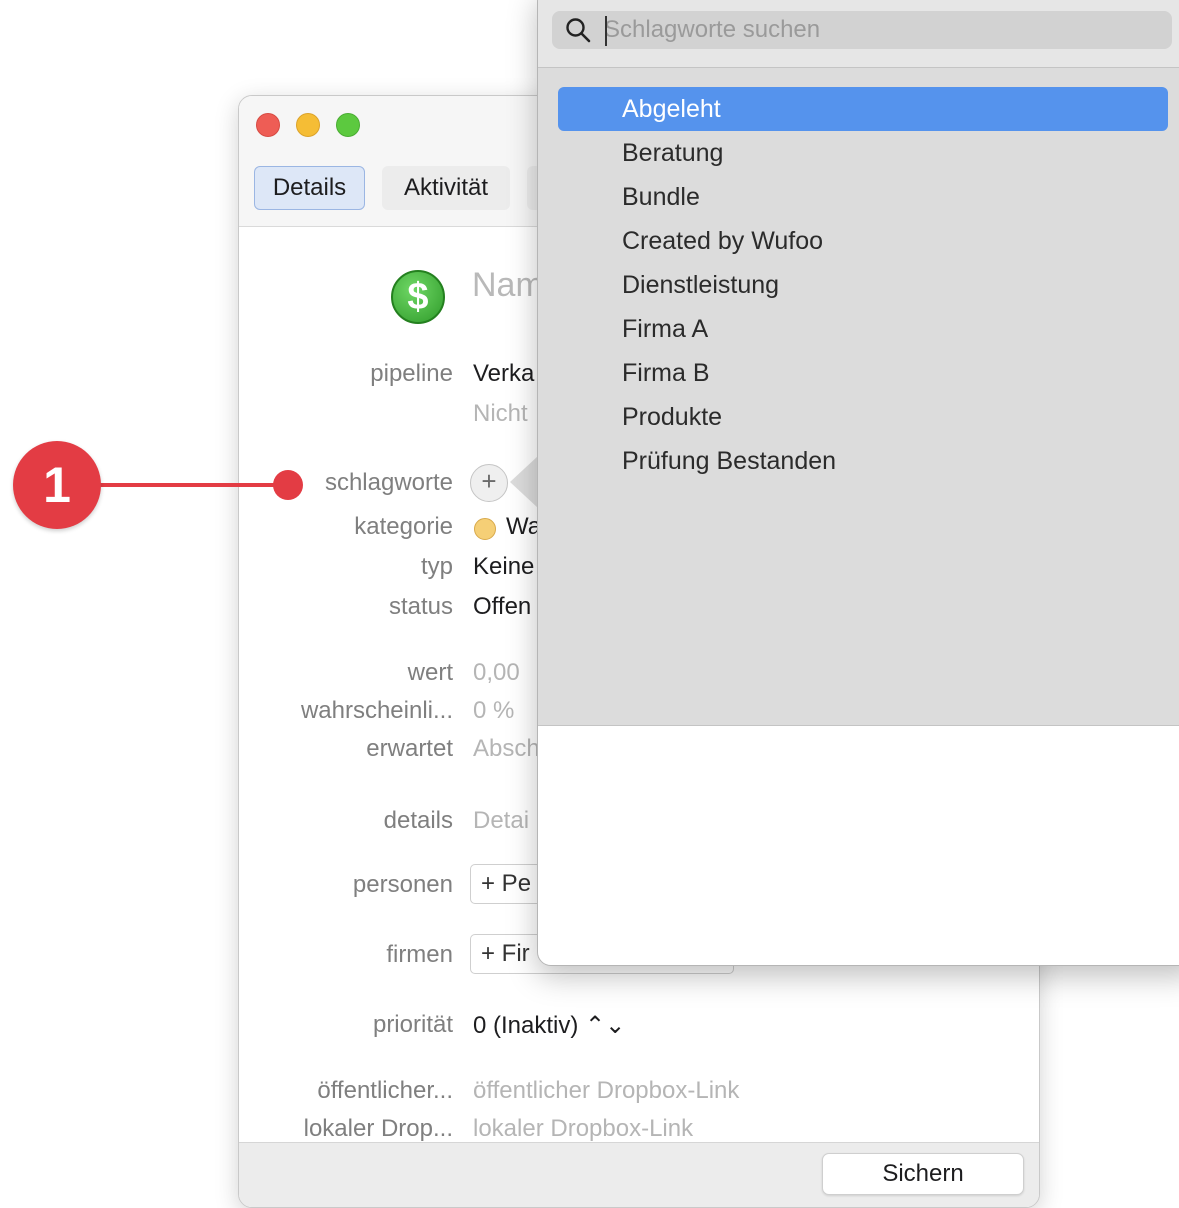  I want to click on text-caret, so click(606, 31).